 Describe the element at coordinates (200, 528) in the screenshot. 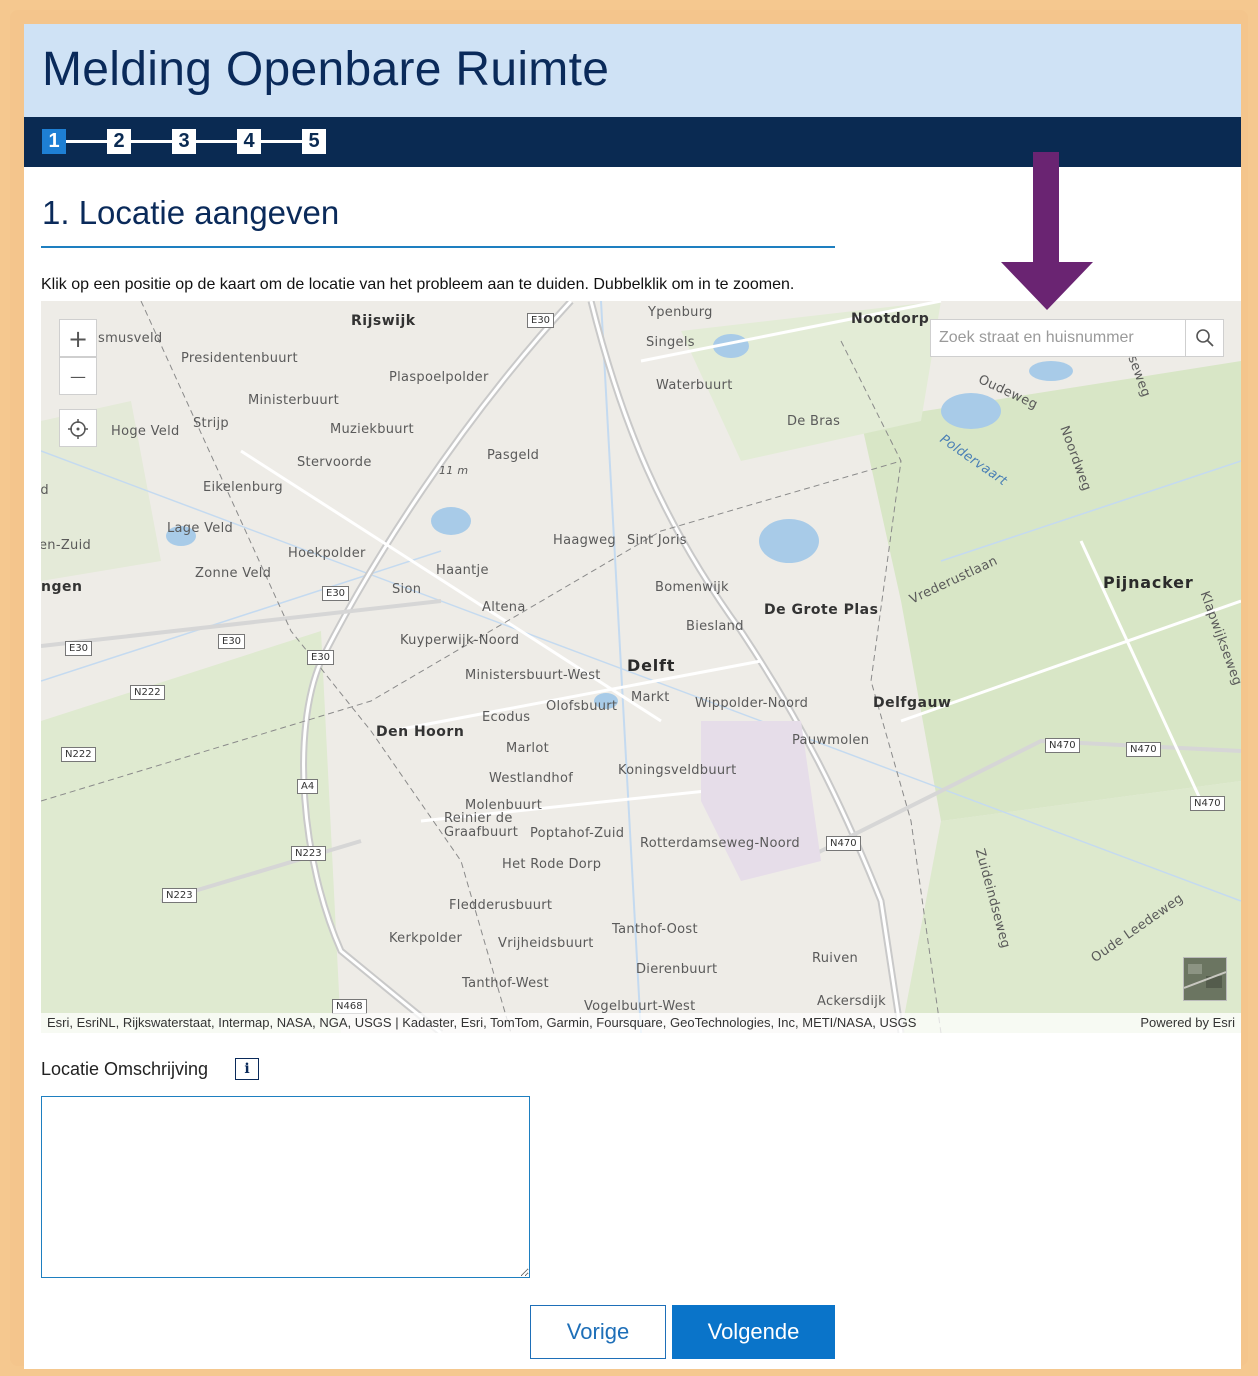

I see `place-label: Lage Veld` at that location.